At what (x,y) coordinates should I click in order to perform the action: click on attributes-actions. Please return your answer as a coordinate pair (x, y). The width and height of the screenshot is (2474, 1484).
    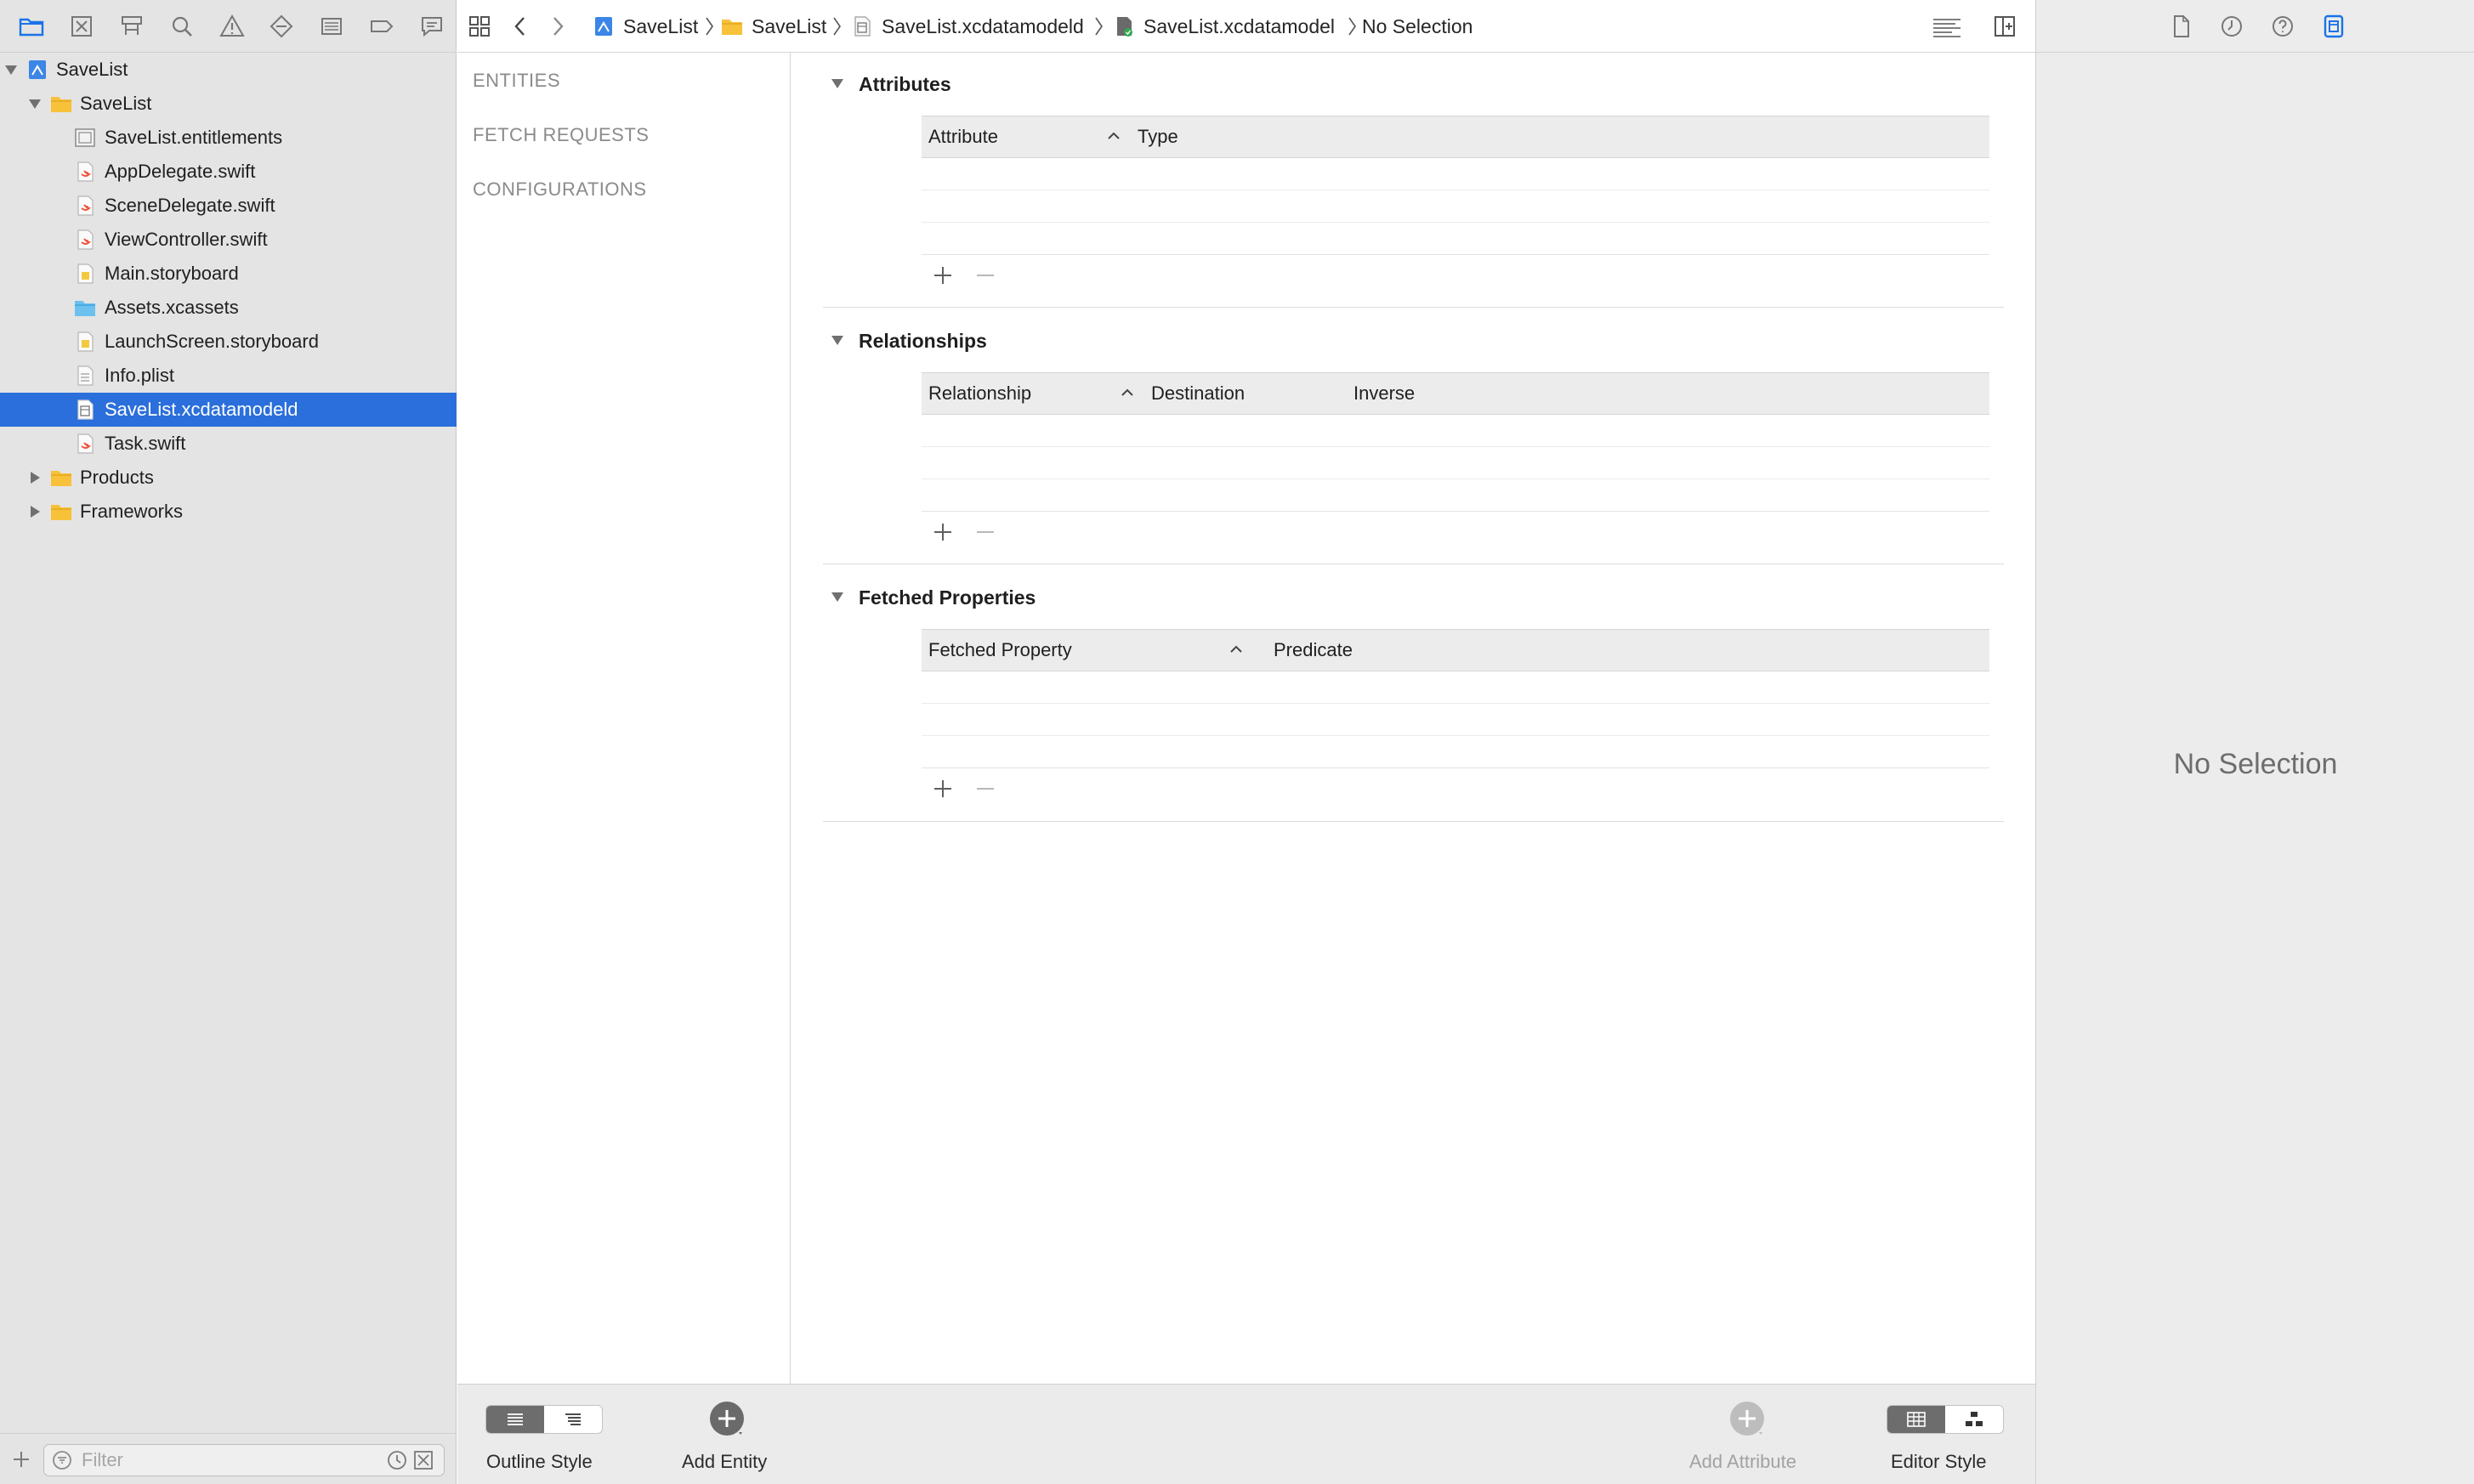
    Looking at the image, I should click on (968, 275).